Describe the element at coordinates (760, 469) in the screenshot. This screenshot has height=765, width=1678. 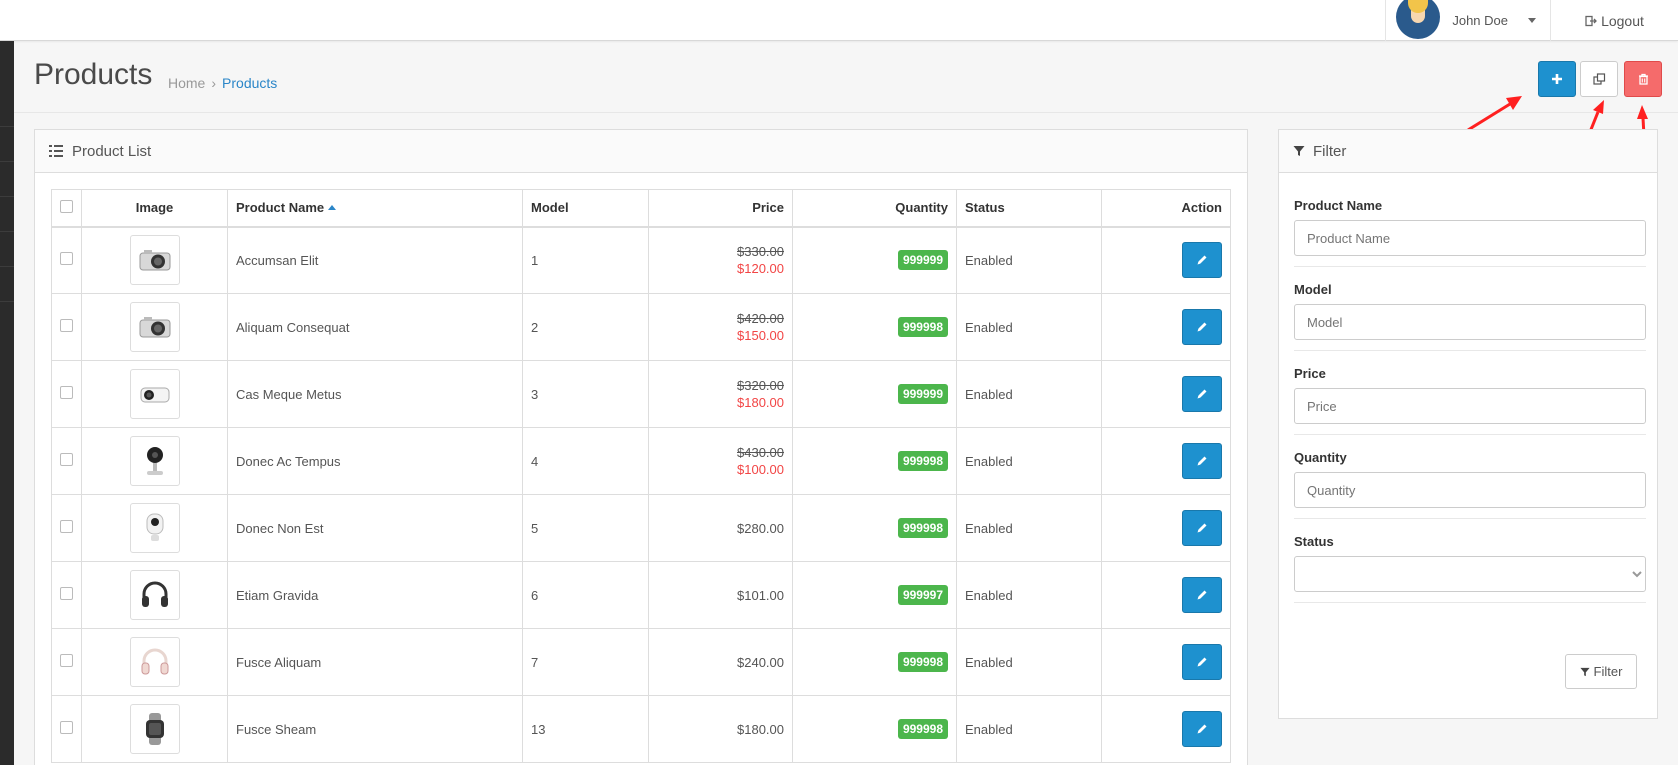
I see `price-special: $100.00` at that location.